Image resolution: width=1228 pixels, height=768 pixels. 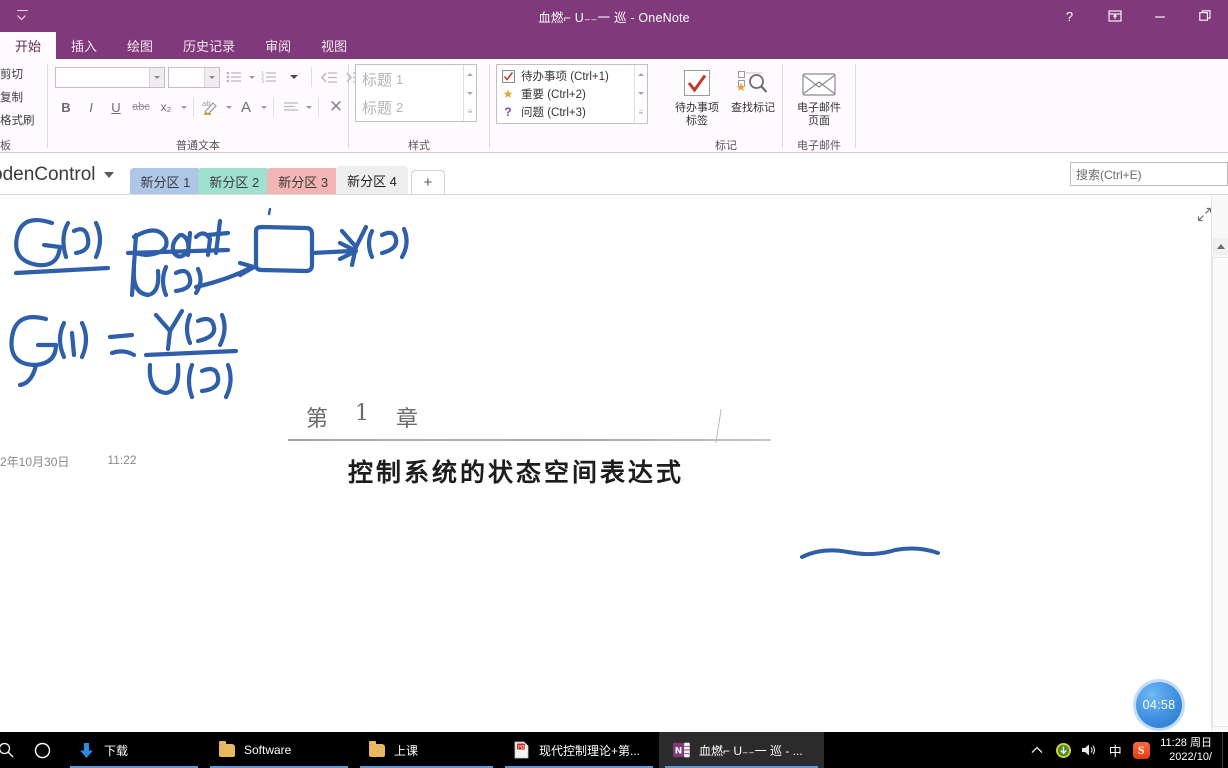 What do you see at coordinates (278, 45) in the screenshot?
I see `ribbon-tab-review: 审阅` at bounding box center [278, 45].